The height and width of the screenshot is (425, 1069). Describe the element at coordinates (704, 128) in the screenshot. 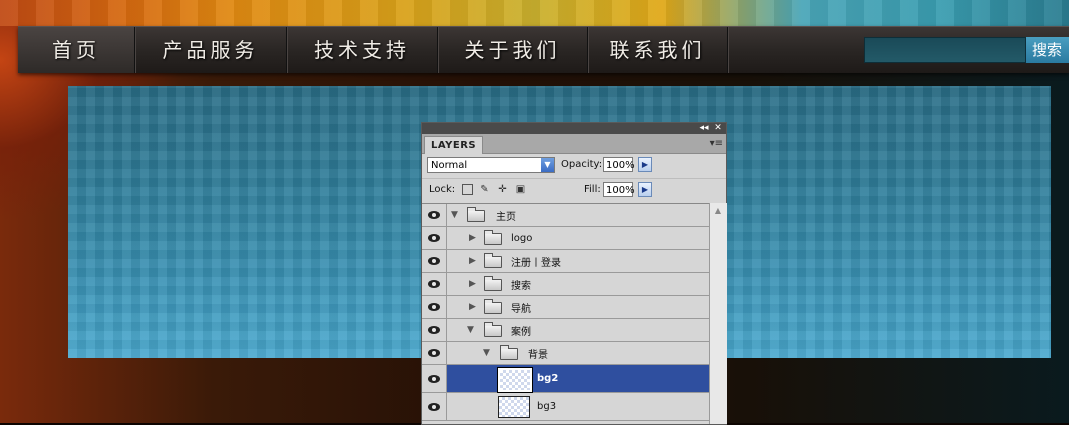

I see `collapse-panel-icon: ◂◂` at that location.